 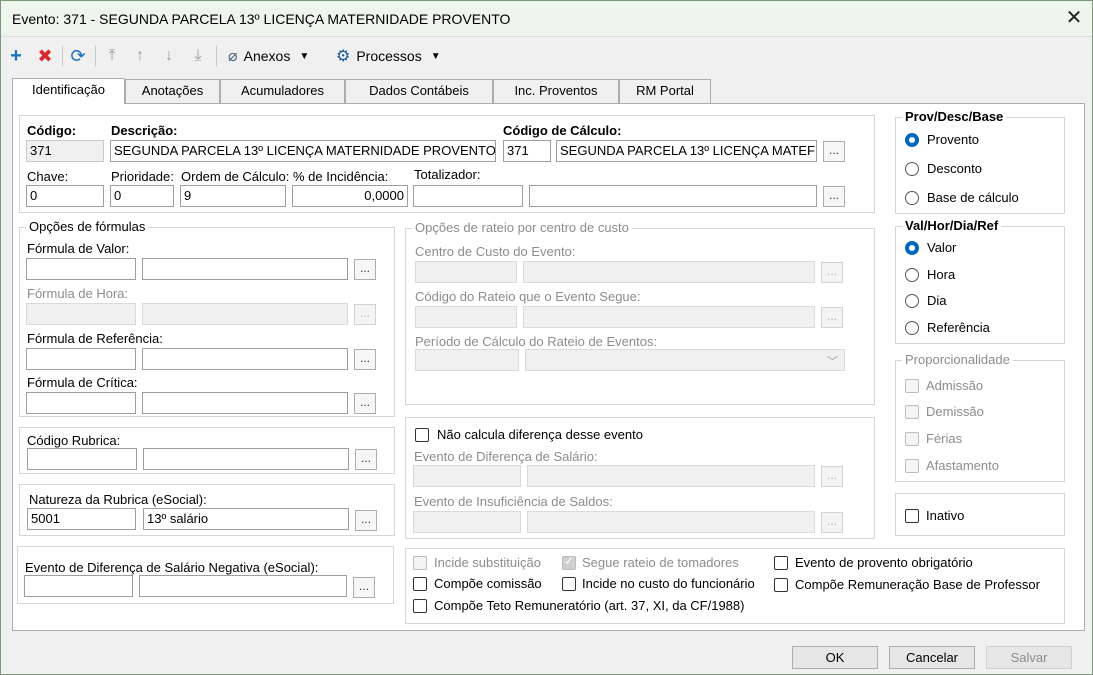 What do you see at coordinates (246, 459) in the screenshot?
I see `codigo-rubrica-desc-field` at bounding box center [246, 459].